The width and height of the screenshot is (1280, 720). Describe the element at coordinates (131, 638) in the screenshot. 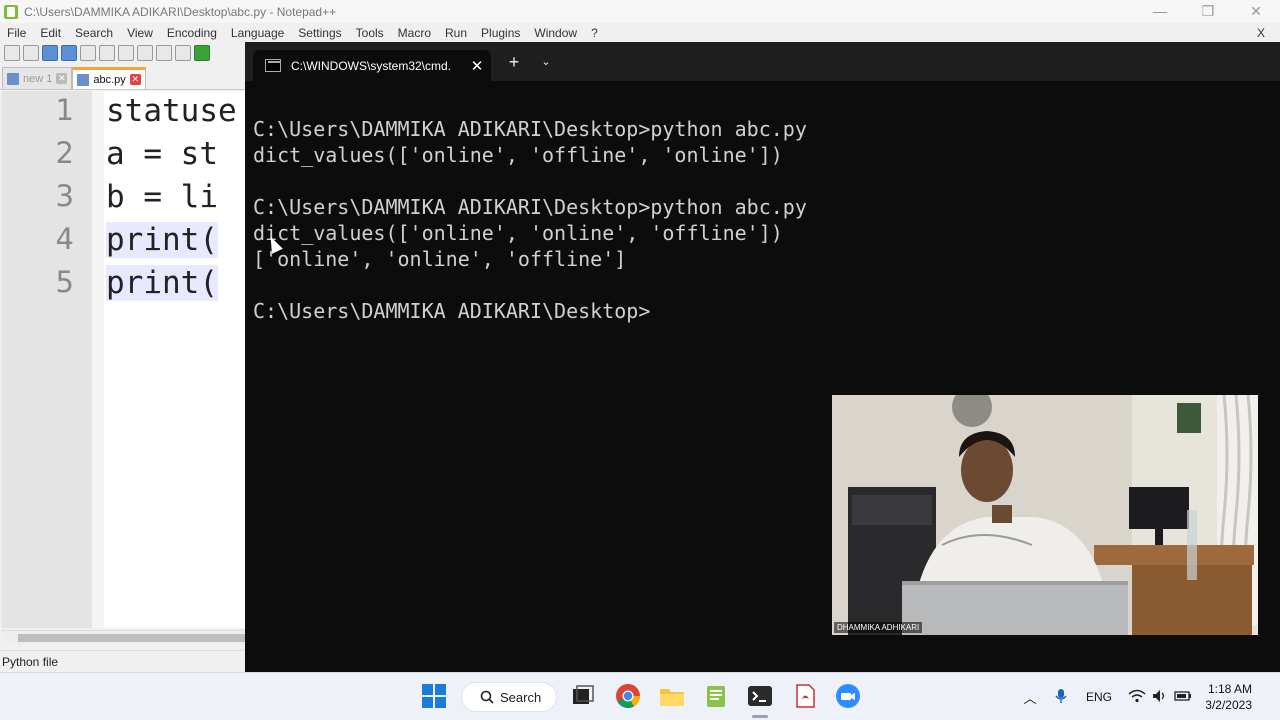

I see `scrollbar-thumb` at that location.